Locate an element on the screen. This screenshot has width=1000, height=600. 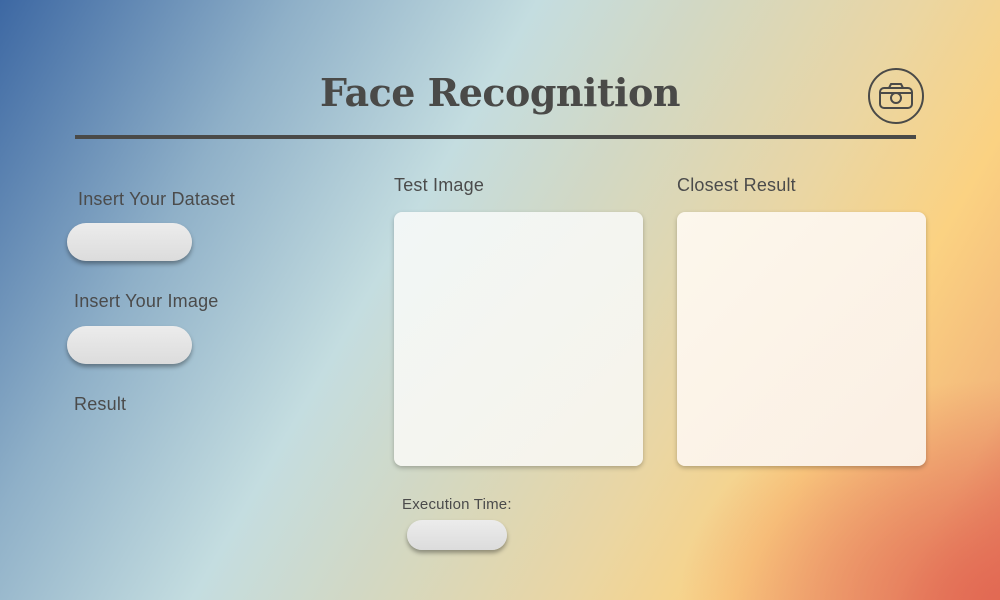
result-label: Result is located at coordinates (100, 404).